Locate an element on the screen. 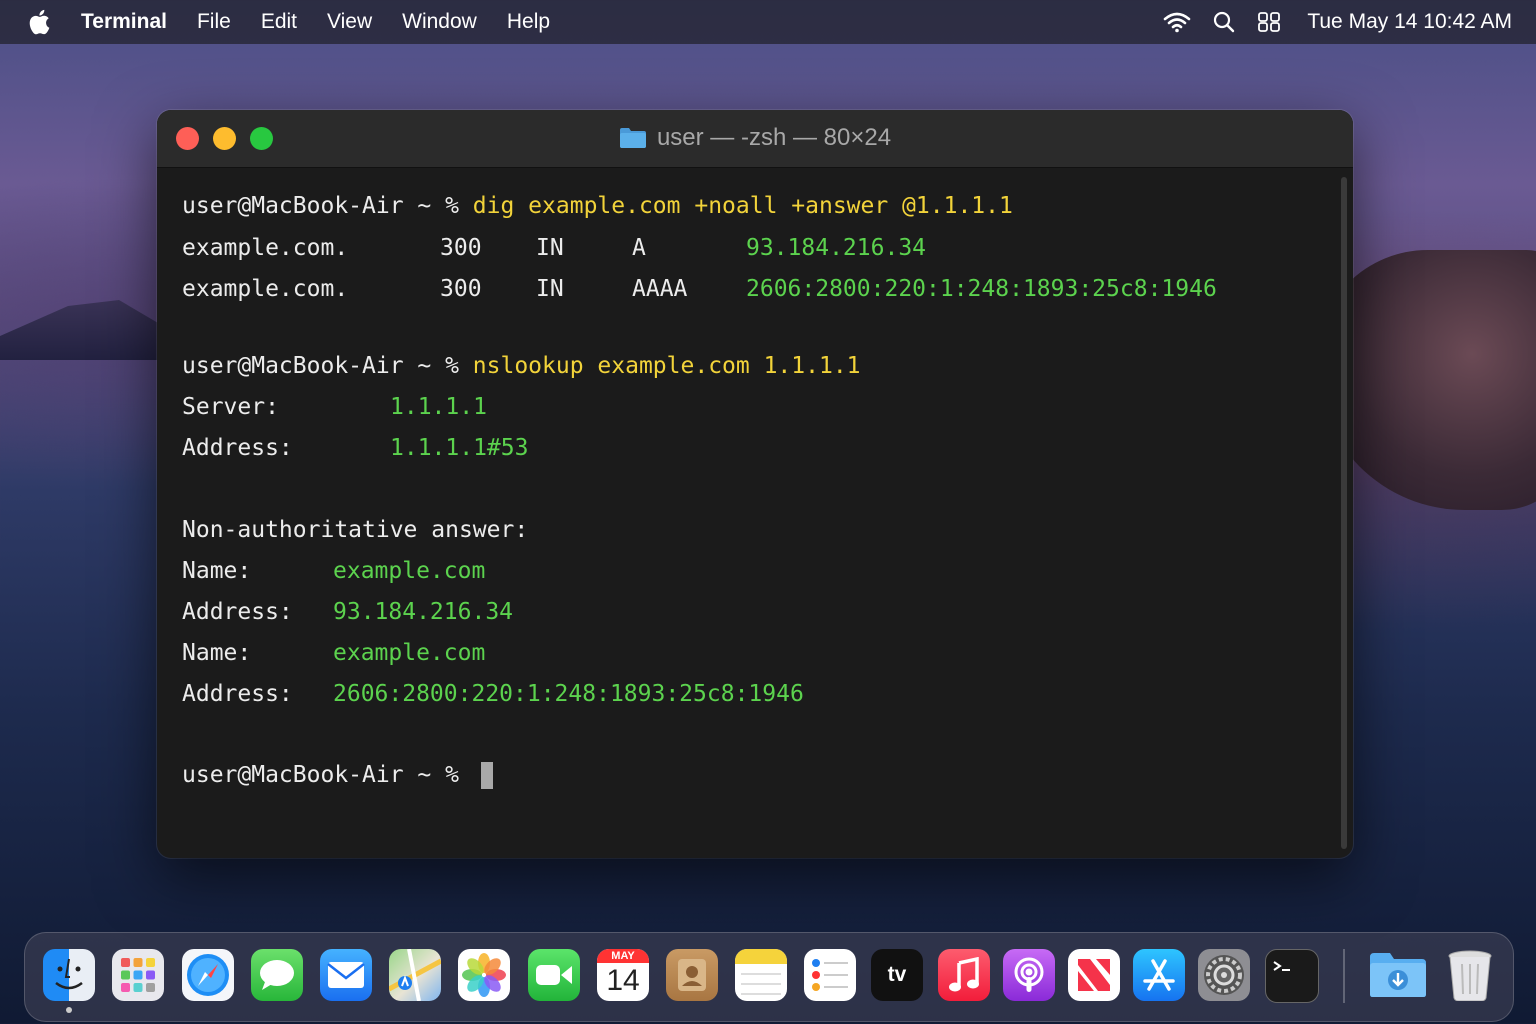  reminders-icon is located at coordinates (830, 975).